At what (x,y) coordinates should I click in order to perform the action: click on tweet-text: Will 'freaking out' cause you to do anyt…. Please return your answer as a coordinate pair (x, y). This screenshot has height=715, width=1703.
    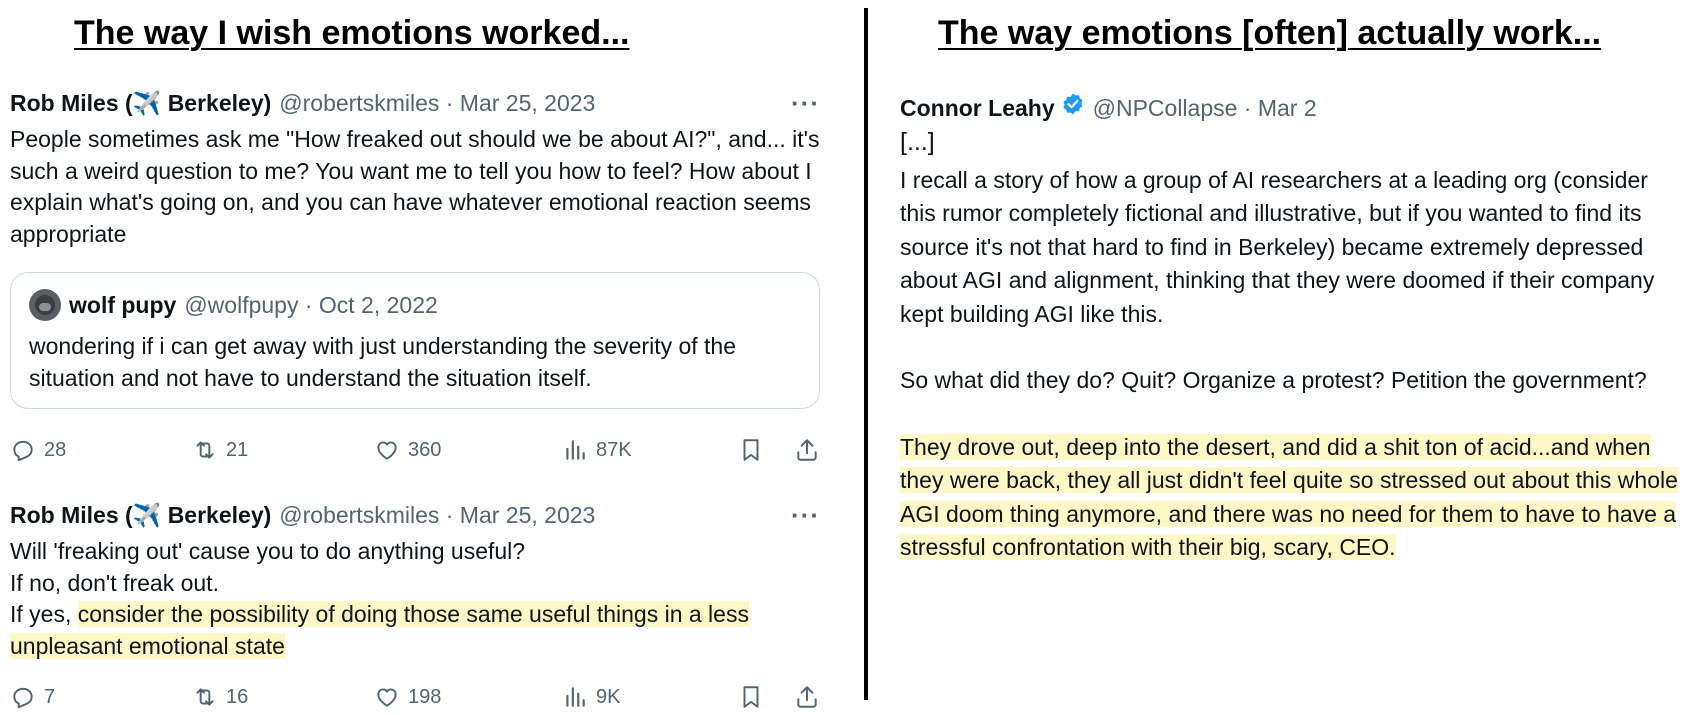
    Looking at the image, I should click on (415, 599).